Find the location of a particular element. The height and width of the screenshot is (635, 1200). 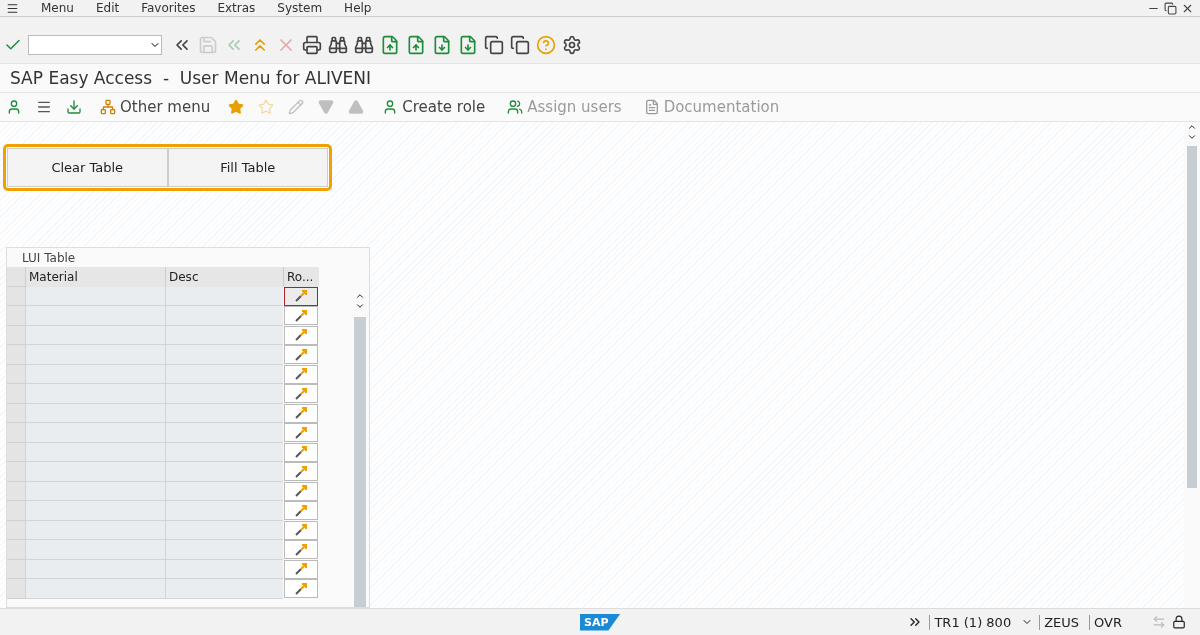

menu-item: Help is located at coordinates (358, 8).